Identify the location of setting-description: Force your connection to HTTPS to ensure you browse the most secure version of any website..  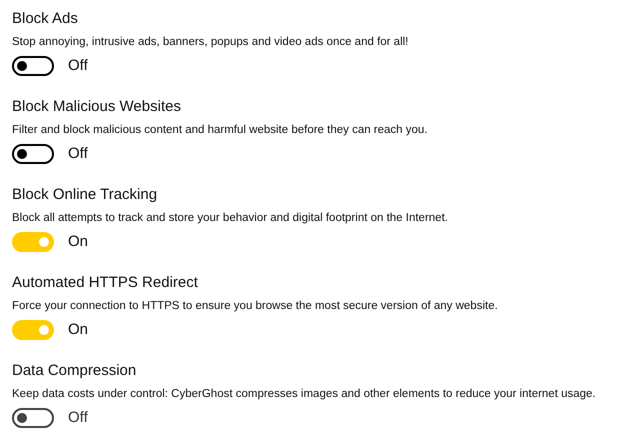
(255, 306).